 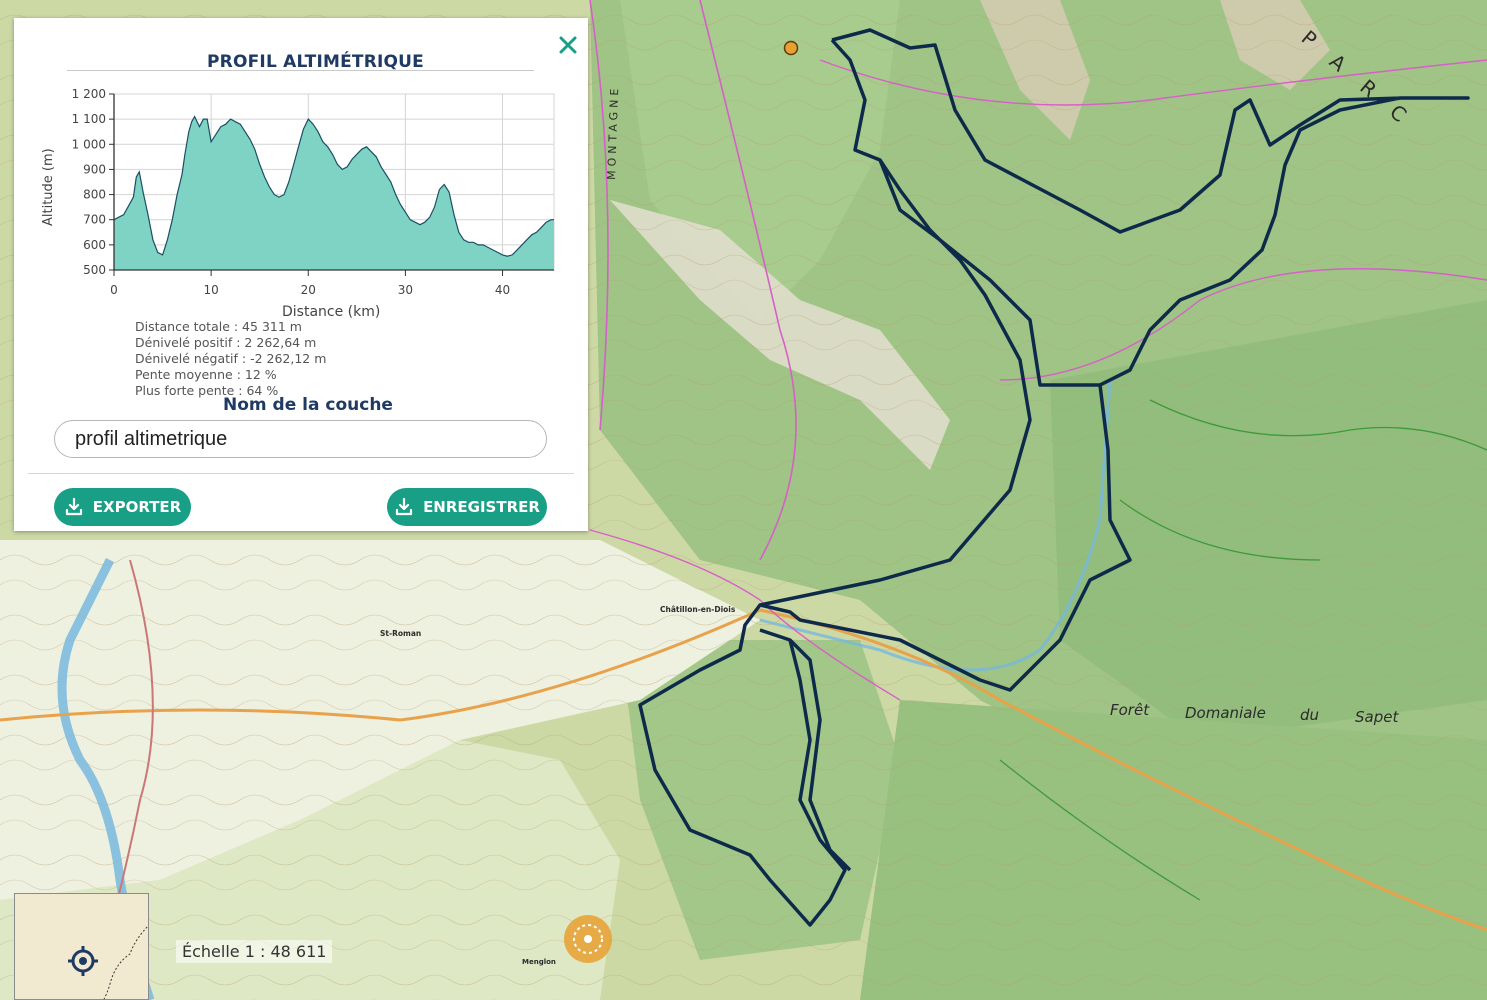 What do you see at coordinates (539, 962) in the screenshot?
I see `map-label-menglon: Menglon` at bounding box center [539, 962].